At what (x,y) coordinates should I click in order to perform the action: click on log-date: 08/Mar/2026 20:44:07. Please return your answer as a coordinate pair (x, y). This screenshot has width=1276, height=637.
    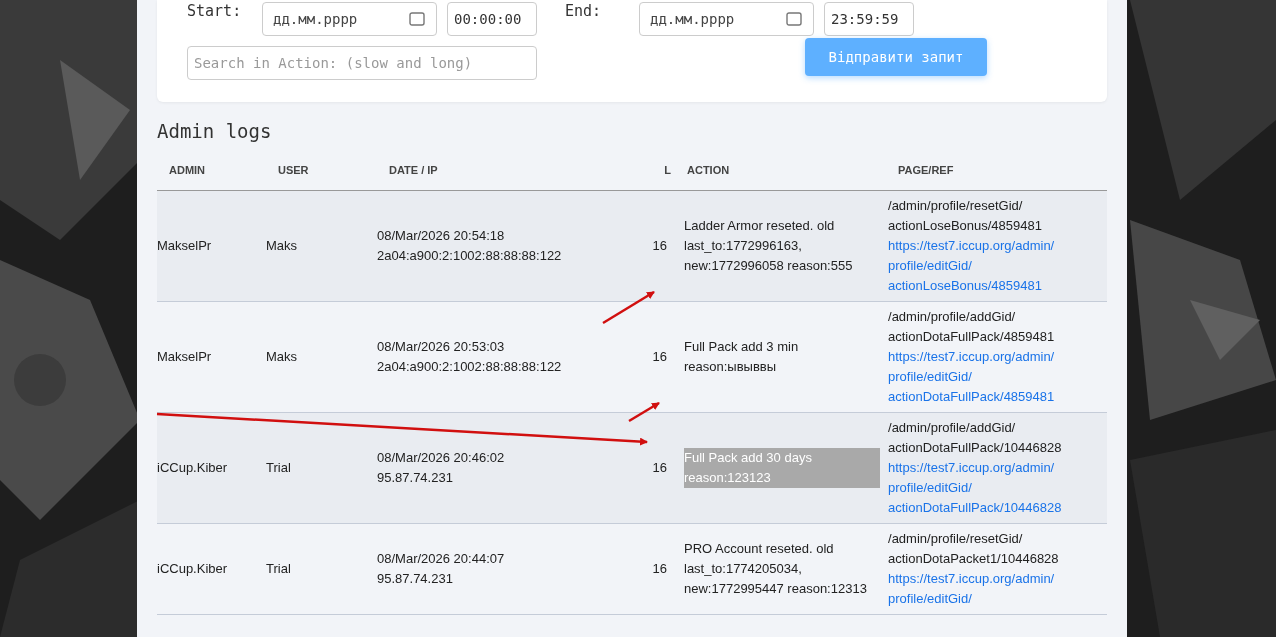
    Looking at the image, I should click on (441, 559).